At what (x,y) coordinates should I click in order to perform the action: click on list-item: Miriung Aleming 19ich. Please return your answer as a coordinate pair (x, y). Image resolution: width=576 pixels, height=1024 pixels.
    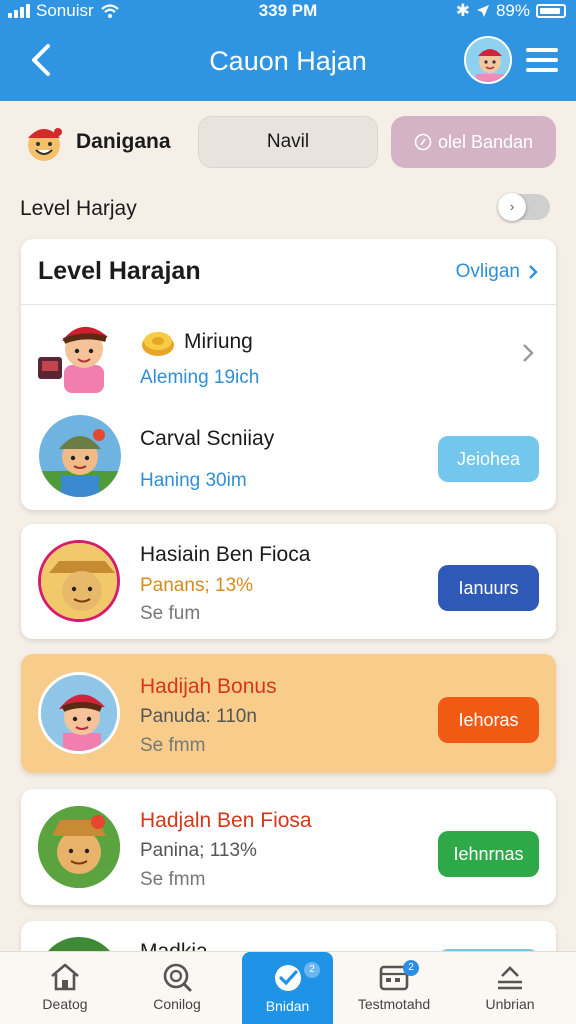
    Looking at the image, I should click on (288, 355).